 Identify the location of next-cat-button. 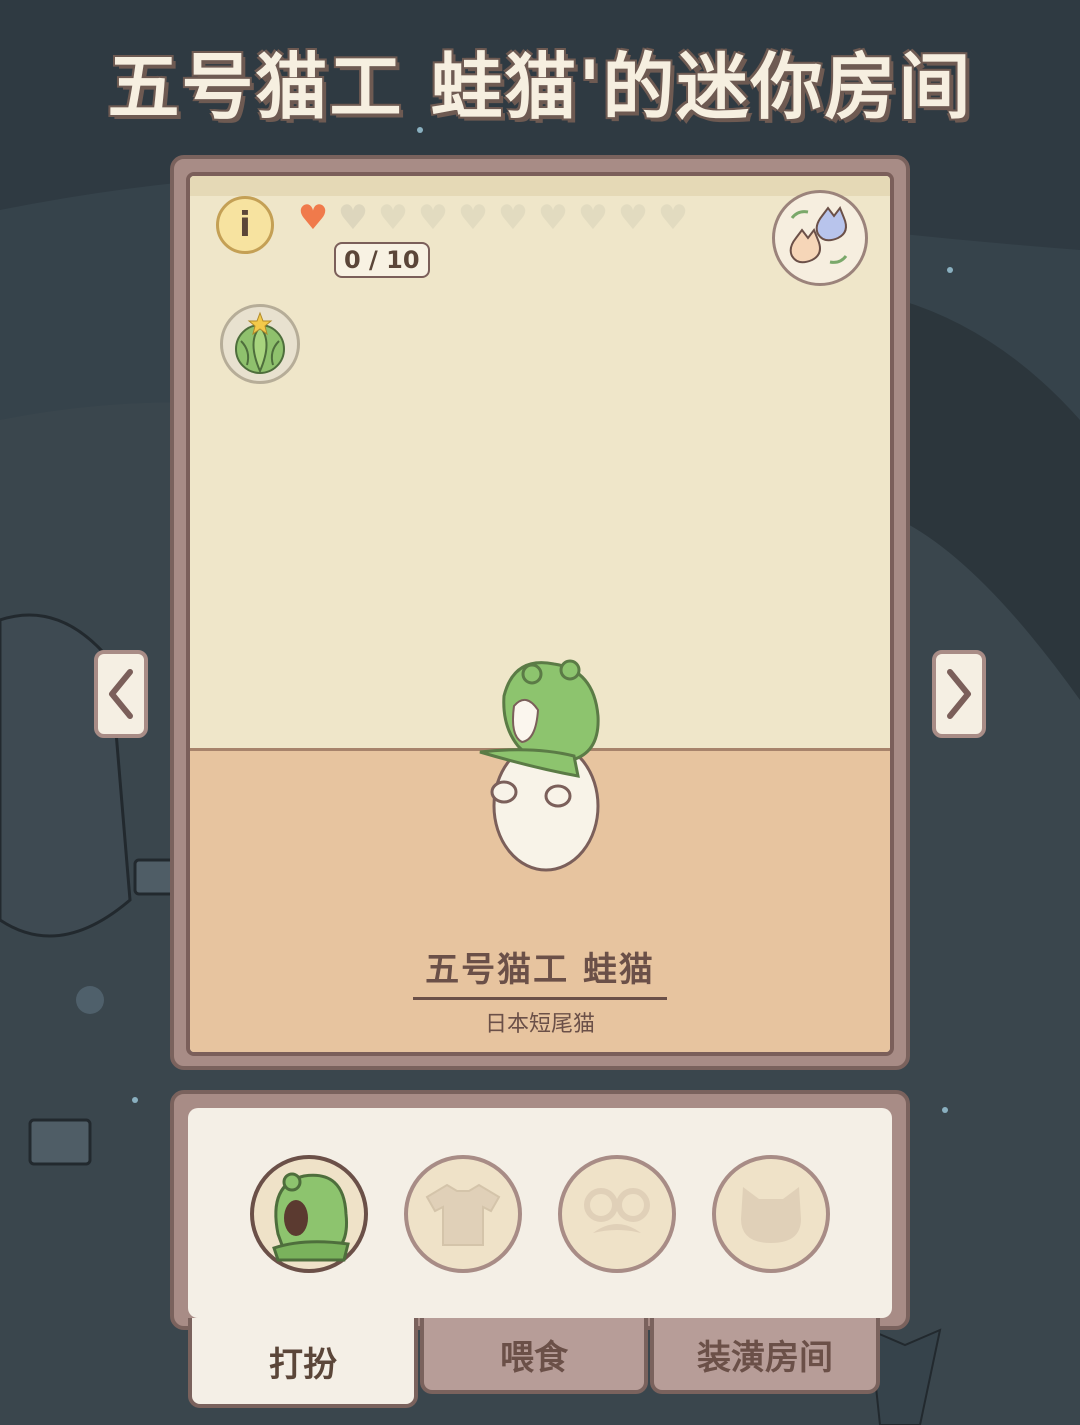
(959, 694).